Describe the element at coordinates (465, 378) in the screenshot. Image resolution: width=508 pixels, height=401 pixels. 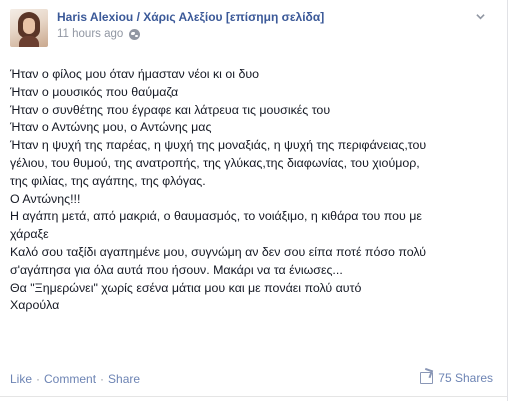
I see `shares-count-label: 75 Shares` at that location.